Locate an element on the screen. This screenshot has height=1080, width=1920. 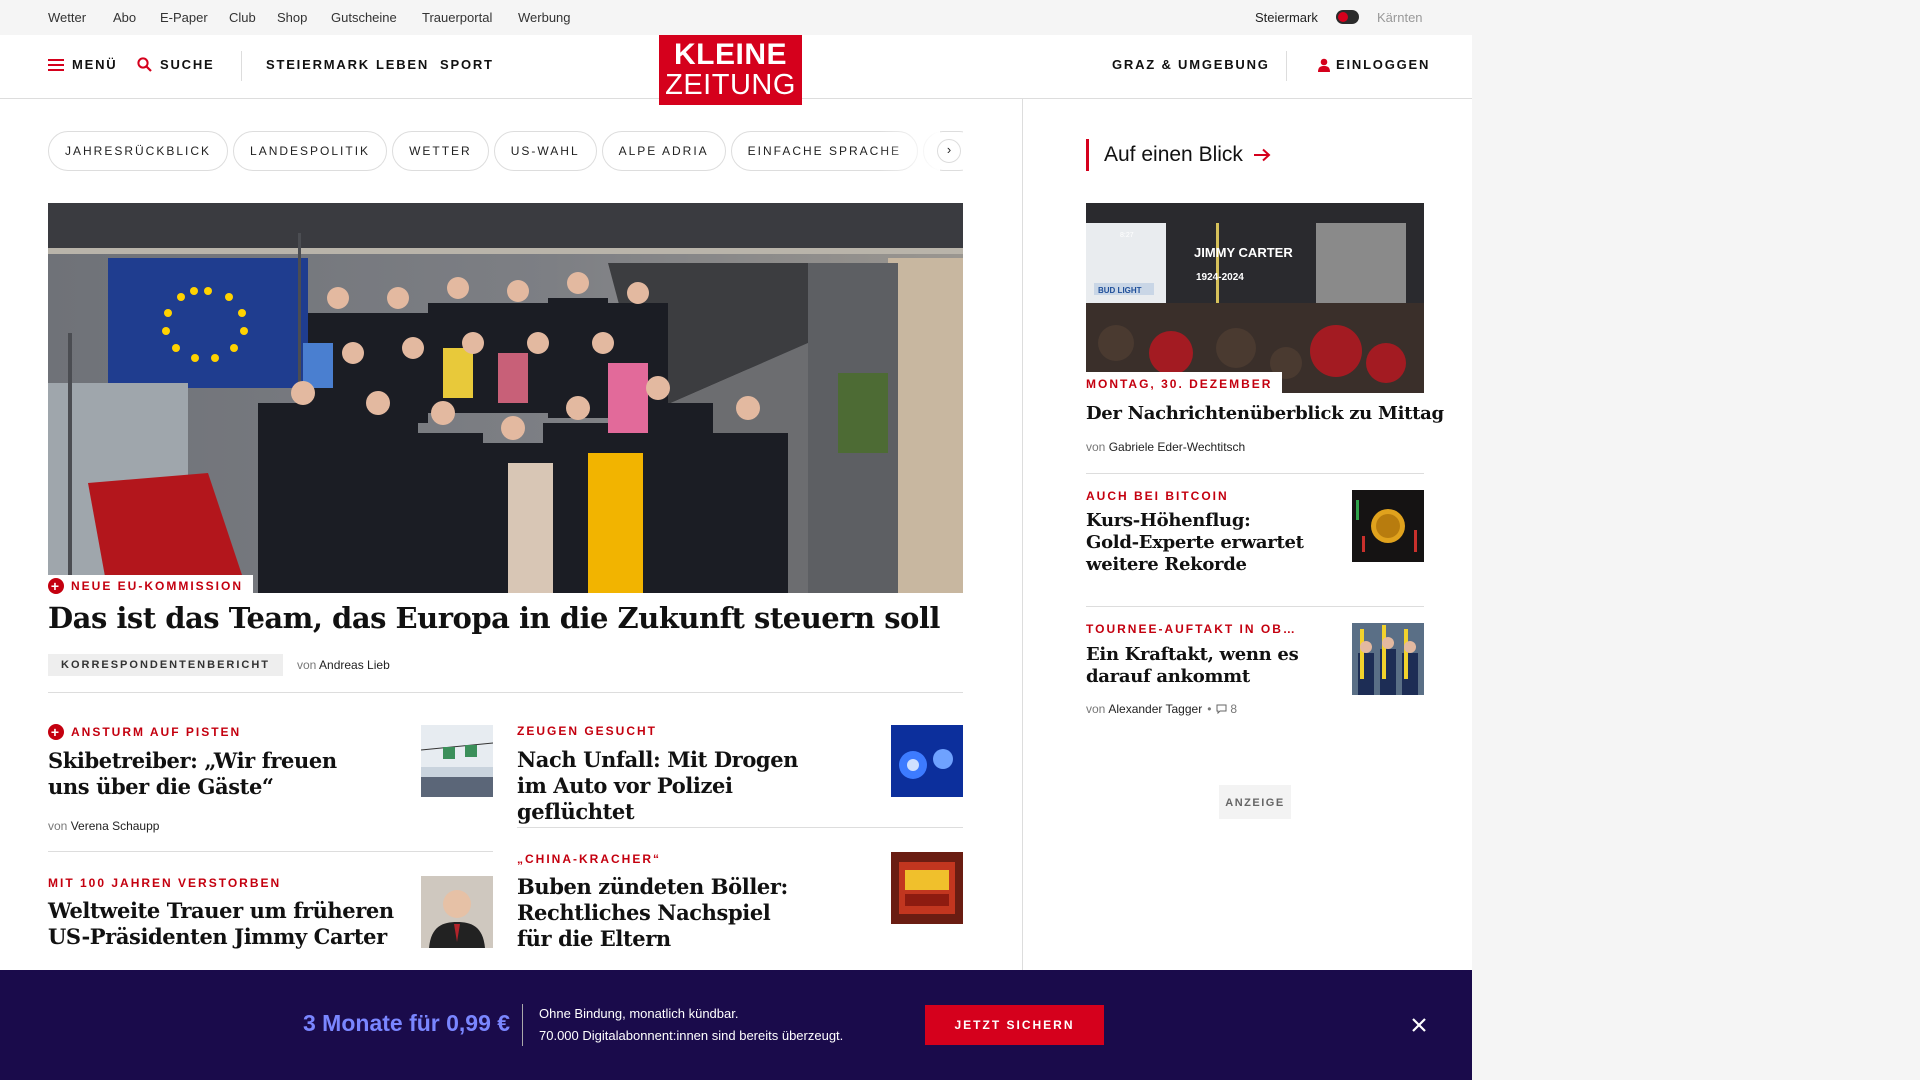
card-1-byline: von Verena Schaupp is located at coordinates (103, 826).